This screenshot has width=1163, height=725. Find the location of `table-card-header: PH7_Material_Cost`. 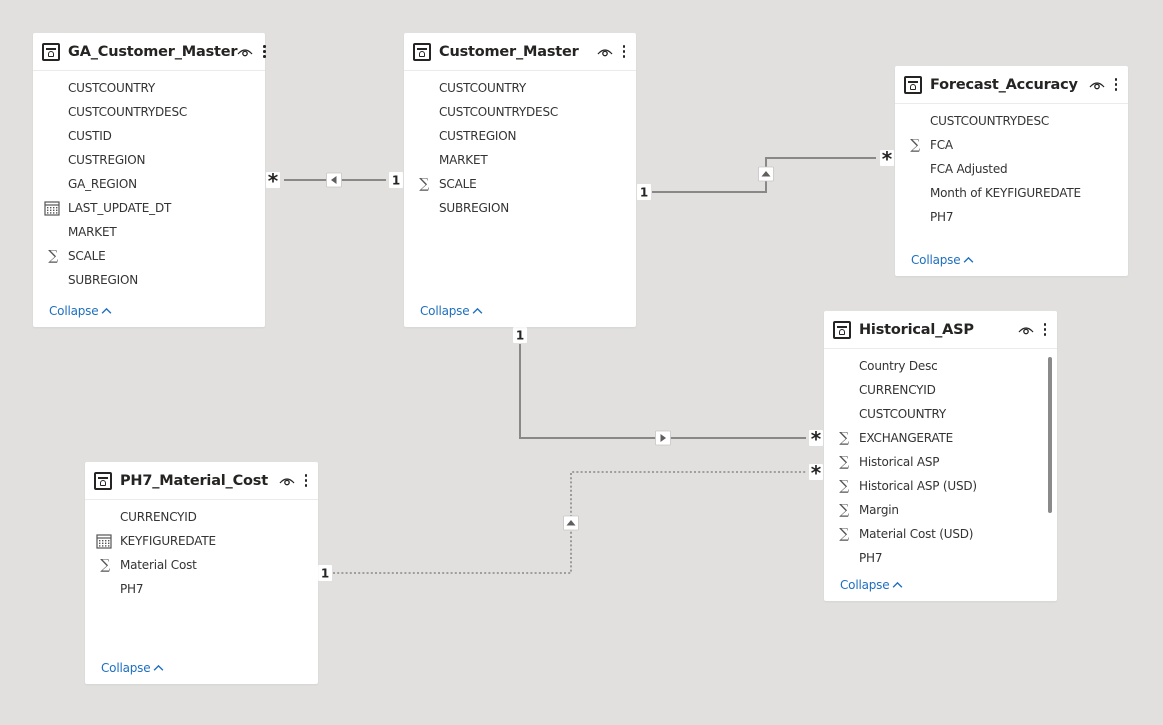

table-card-header: PH7_Material_Cost is located at coordinates (201, 481).